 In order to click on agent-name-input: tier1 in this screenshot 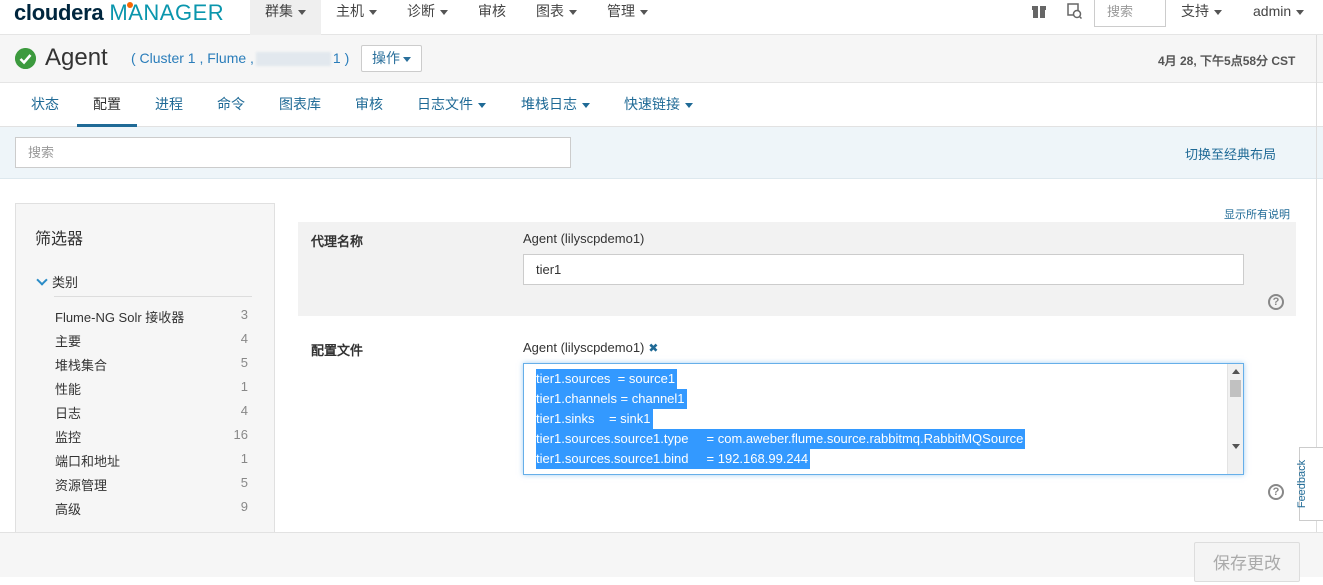, I will do `click(883, 269)`.